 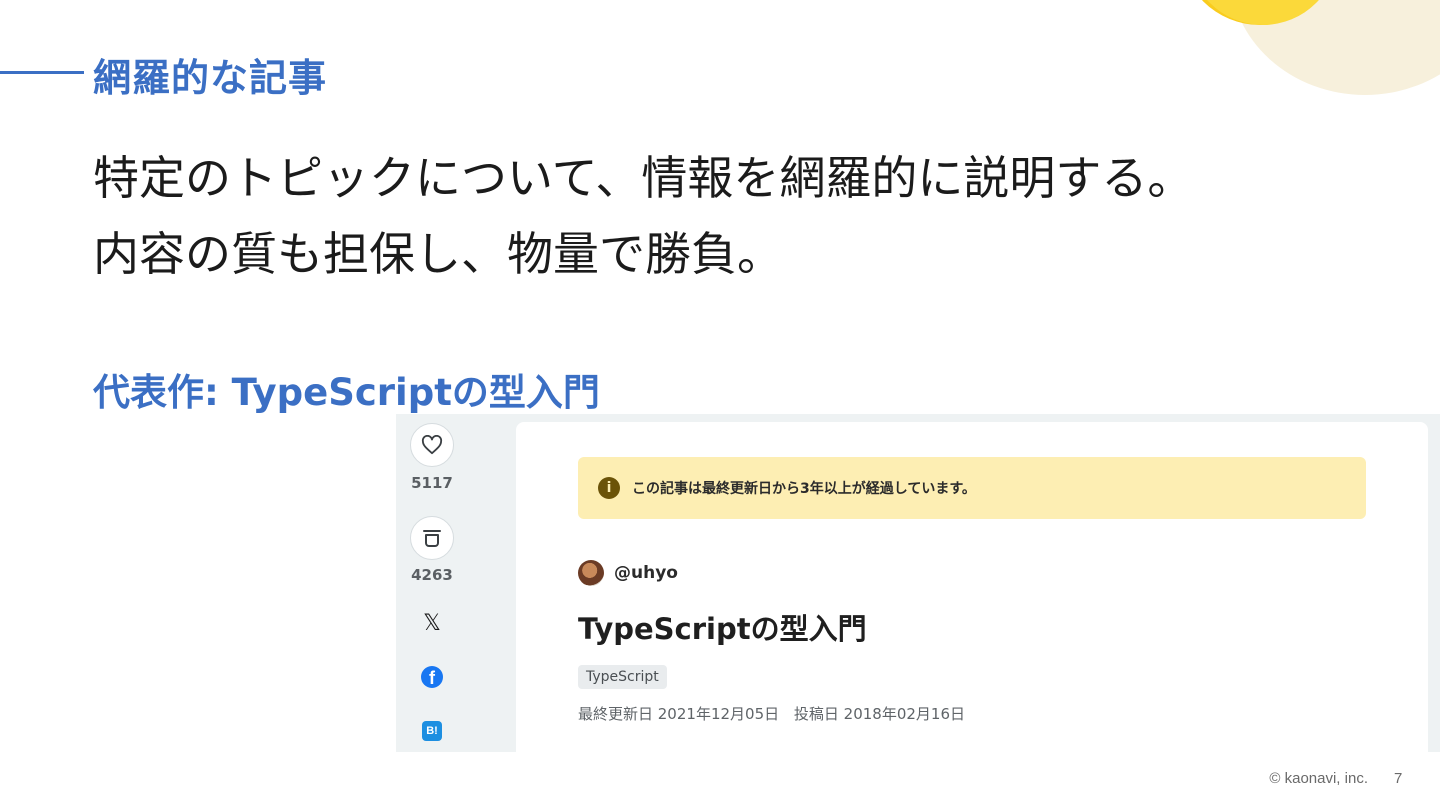 I want to click on share-x-button: 𝕏, so click(x=432, y=624).